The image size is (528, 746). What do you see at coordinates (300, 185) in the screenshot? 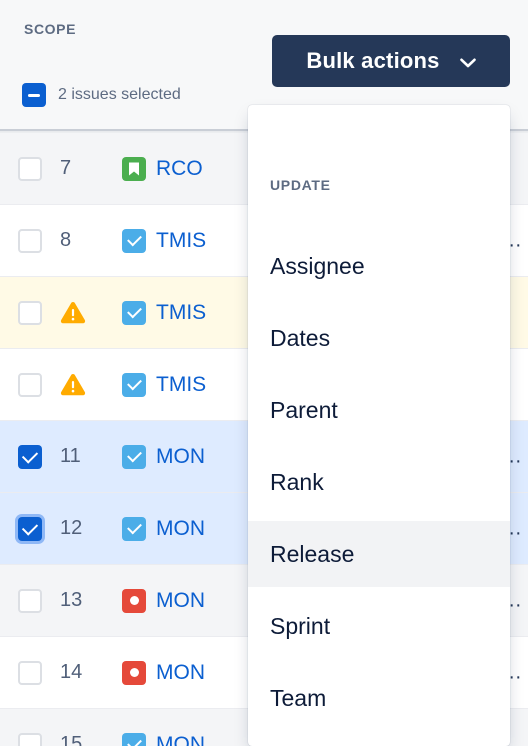
I see `dropdown-section-heading: UPDATE` at bounding box center [300, 185].